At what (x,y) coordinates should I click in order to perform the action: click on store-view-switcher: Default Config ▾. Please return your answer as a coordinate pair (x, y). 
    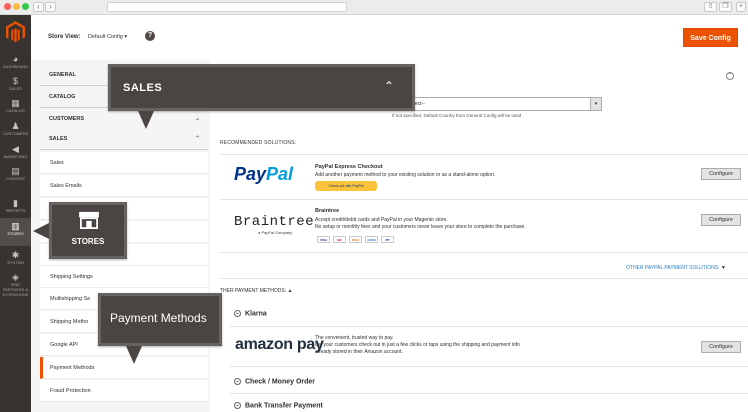
    Looking at the image, I should click on (107, 37).